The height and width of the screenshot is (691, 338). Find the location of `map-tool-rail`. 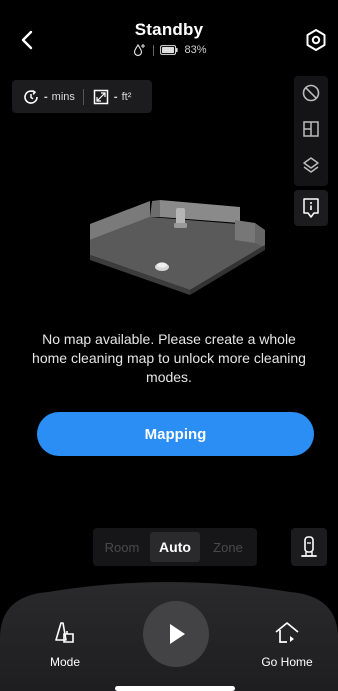

map-tool-rail is located at coordinates (311, 131).